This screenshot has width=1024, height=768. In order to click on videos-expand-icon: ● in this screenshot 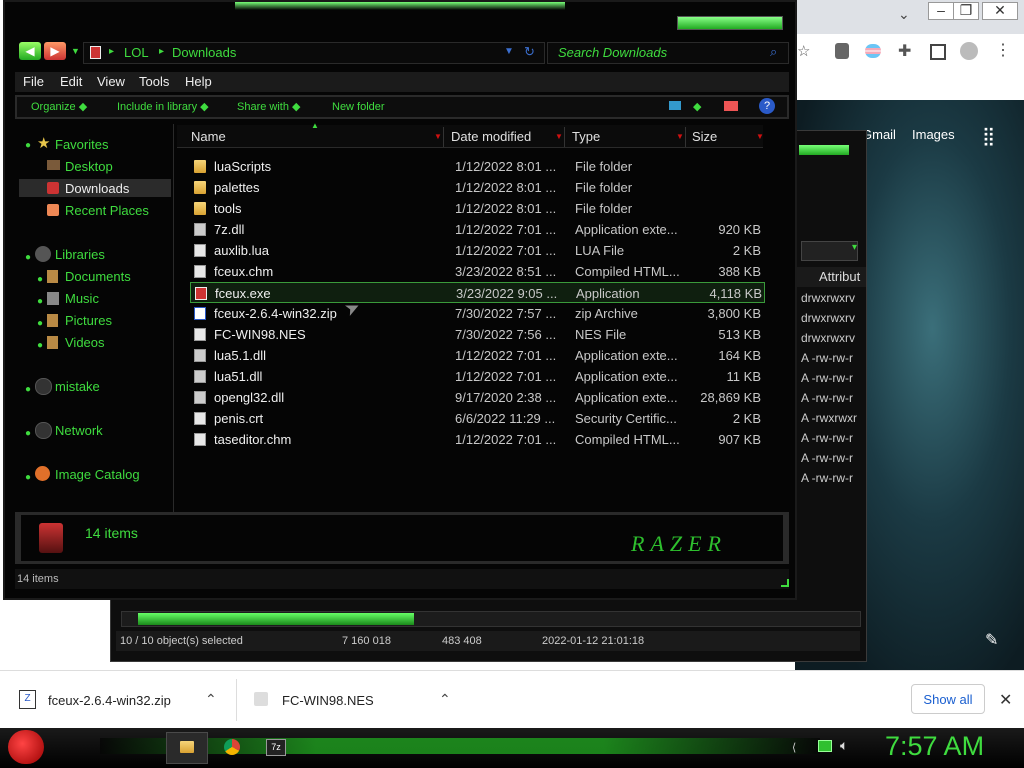, I will do `click(40, 345)`.